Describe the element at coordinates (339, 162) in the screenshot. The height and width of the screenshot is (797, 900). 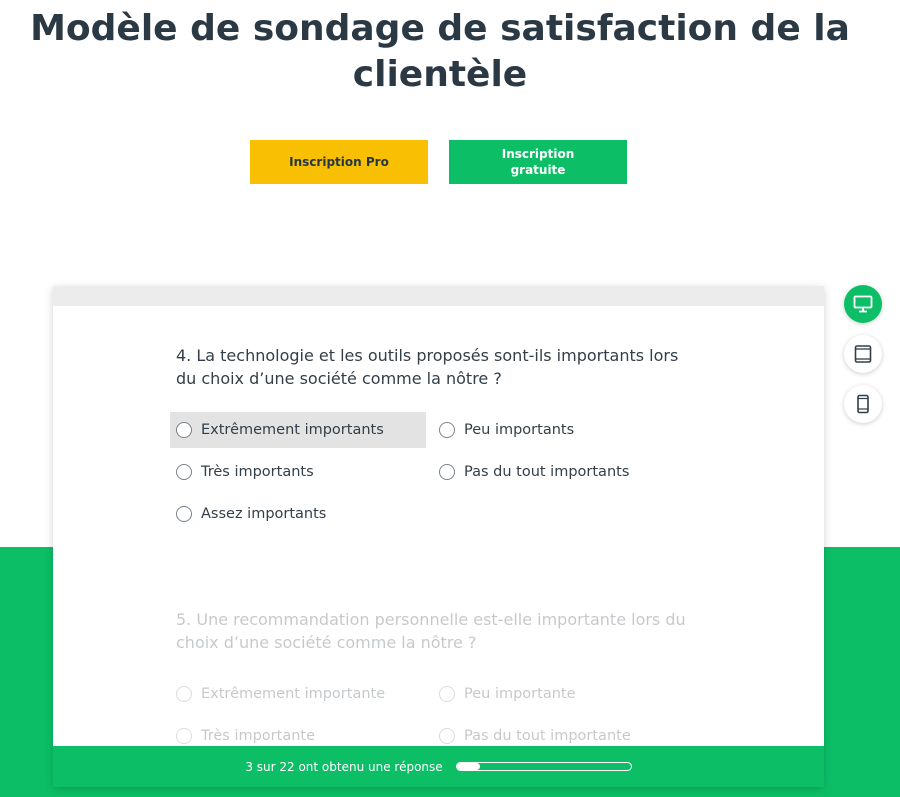
I see `signup-pro-button: Inscription Pro` at that location.